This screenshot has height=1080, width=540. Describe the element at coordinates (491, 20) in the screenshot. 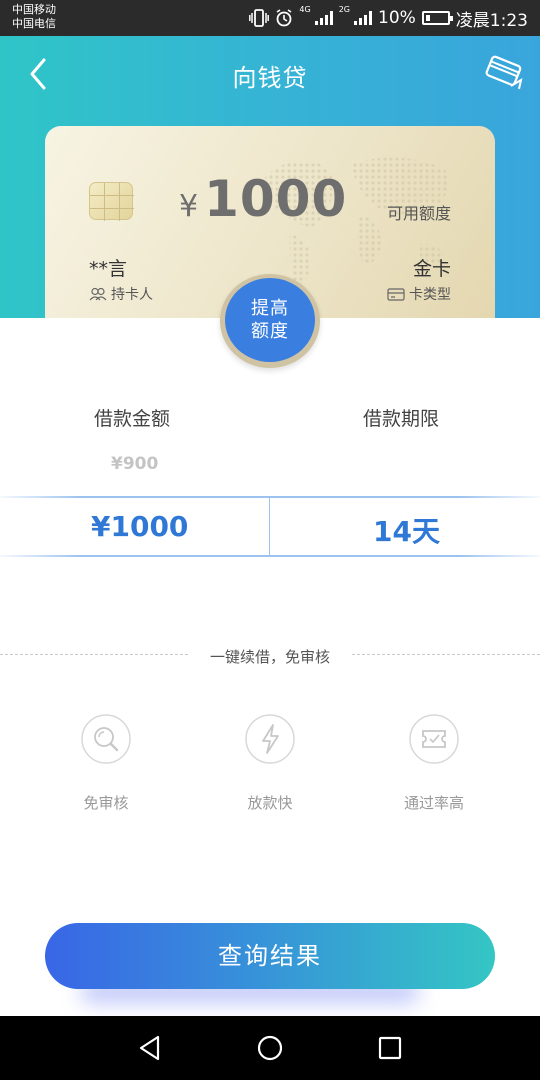

I see `clock: 凌晨1:23` at that location.